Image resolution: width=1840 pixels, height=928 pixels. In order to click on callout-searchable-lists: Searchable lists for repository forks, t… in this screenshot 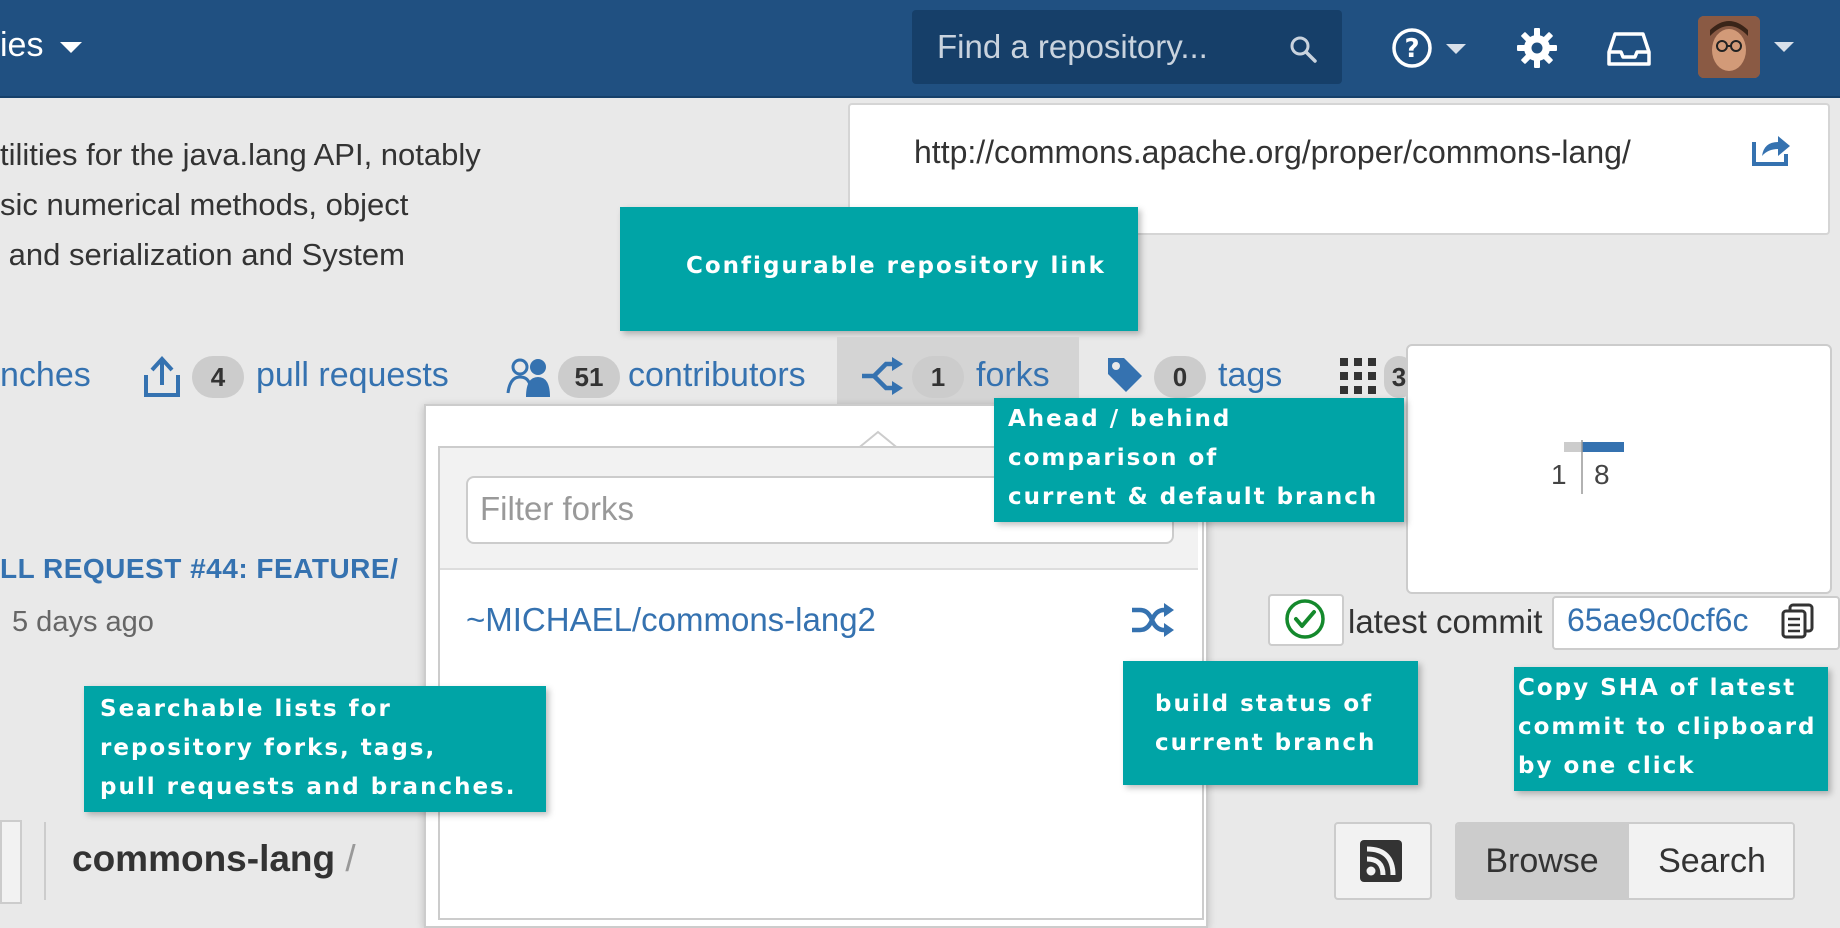, I will do `click(315, 749)`.